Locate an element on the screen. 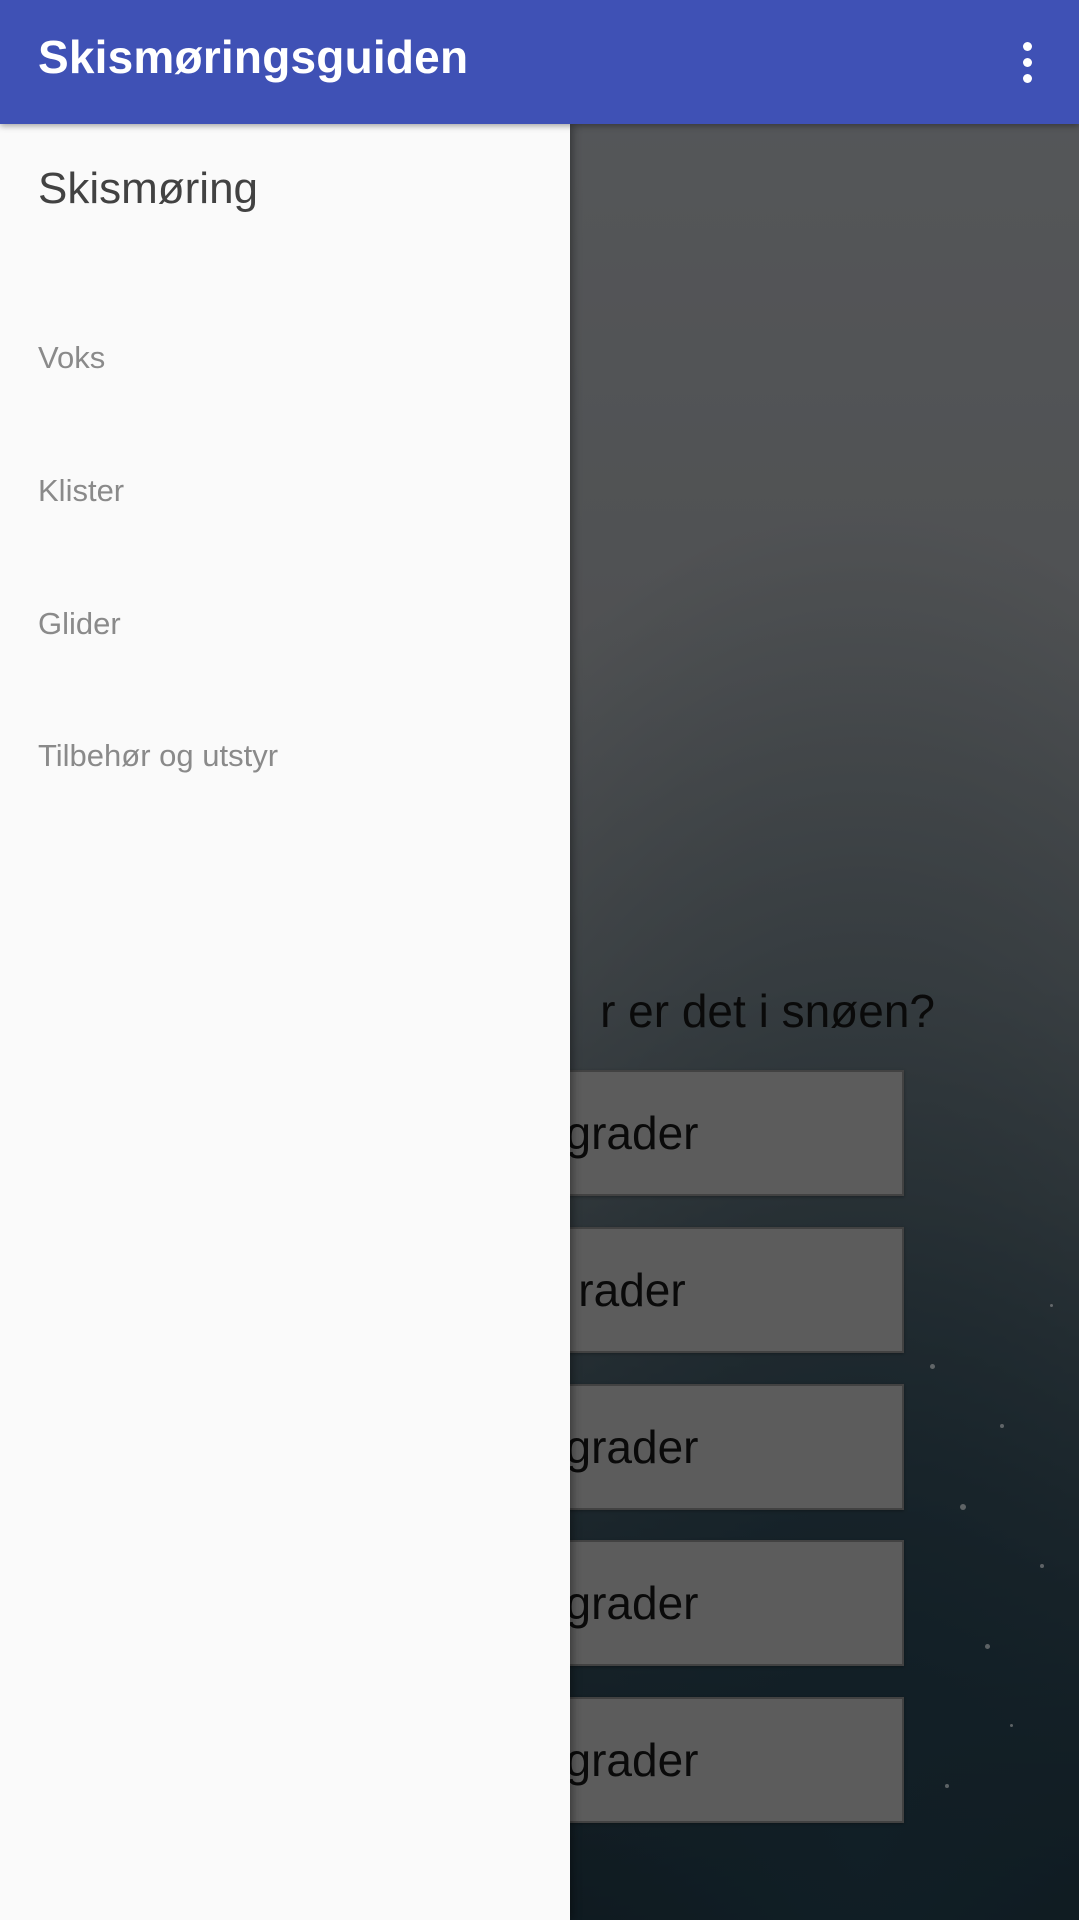 The image size is (1079, 1920). more-vert-icon is located at coordinates (1027, 62).